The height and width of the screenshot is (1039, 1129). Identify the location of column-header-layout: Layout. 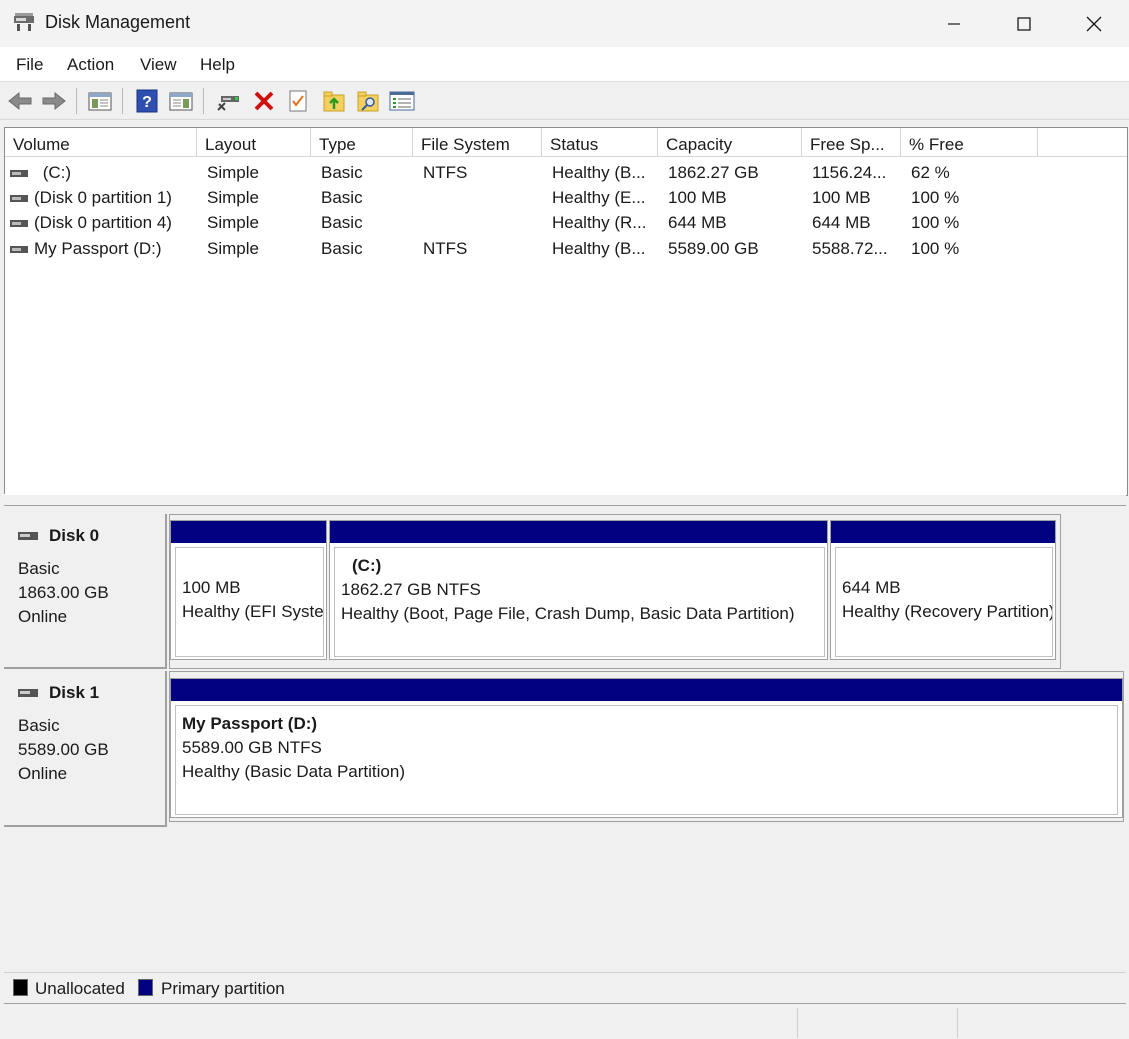
(254, 142).